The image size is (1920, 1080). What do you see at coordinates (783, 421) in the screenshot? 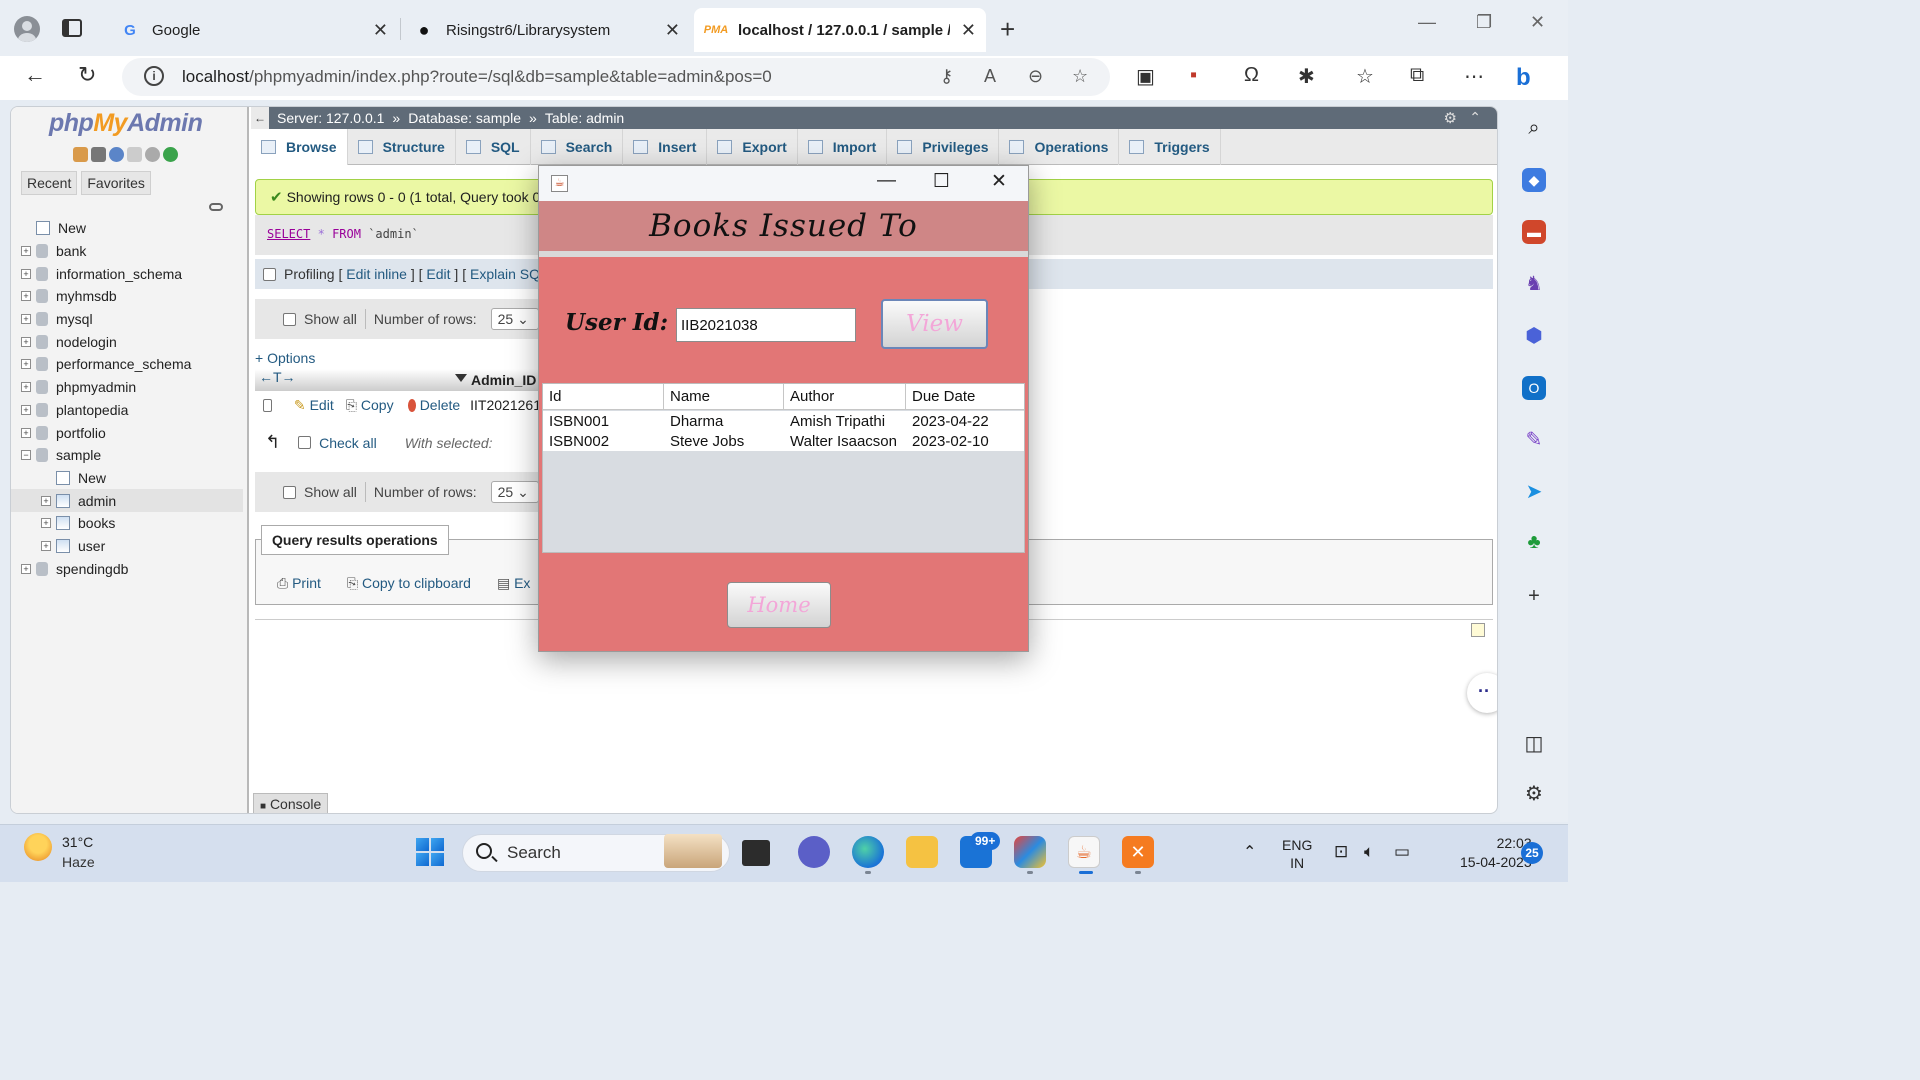
I see `table-row: ISBN001 Dharma Amish Tripathi 2023-04-22` at bounding box center [783, 421].